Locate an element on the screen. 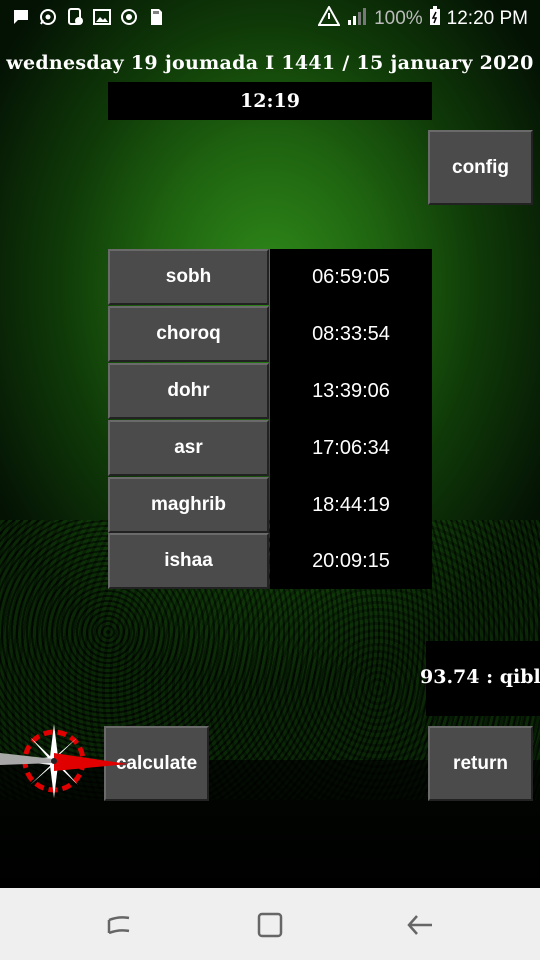 This screenshot has height=960, width=540. clock-time: 12:19 is located at coordinates (270, 101).